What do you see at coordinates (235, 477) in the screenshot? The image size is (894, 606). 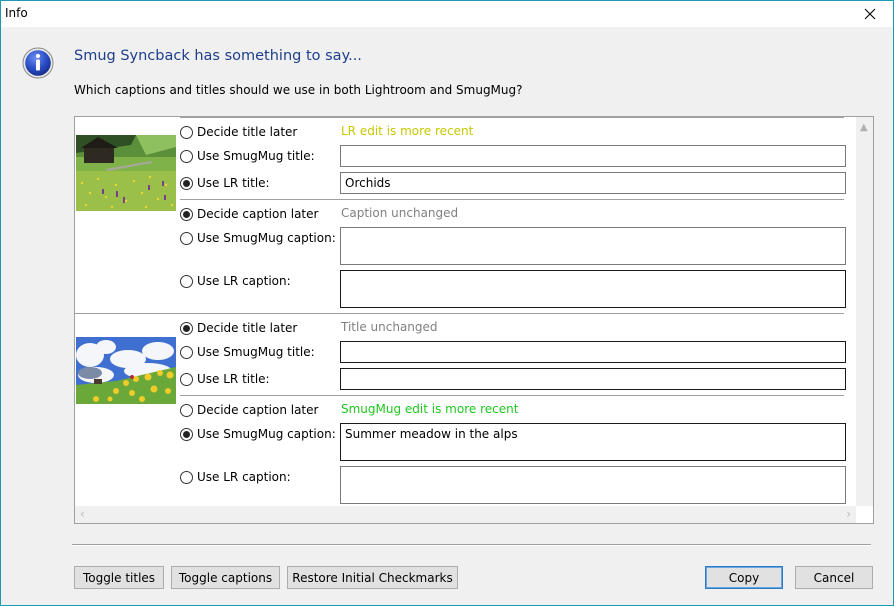 I see `item-2-use-lr-caption-radio: Use LR caption:` at bounding box center [235, 477].